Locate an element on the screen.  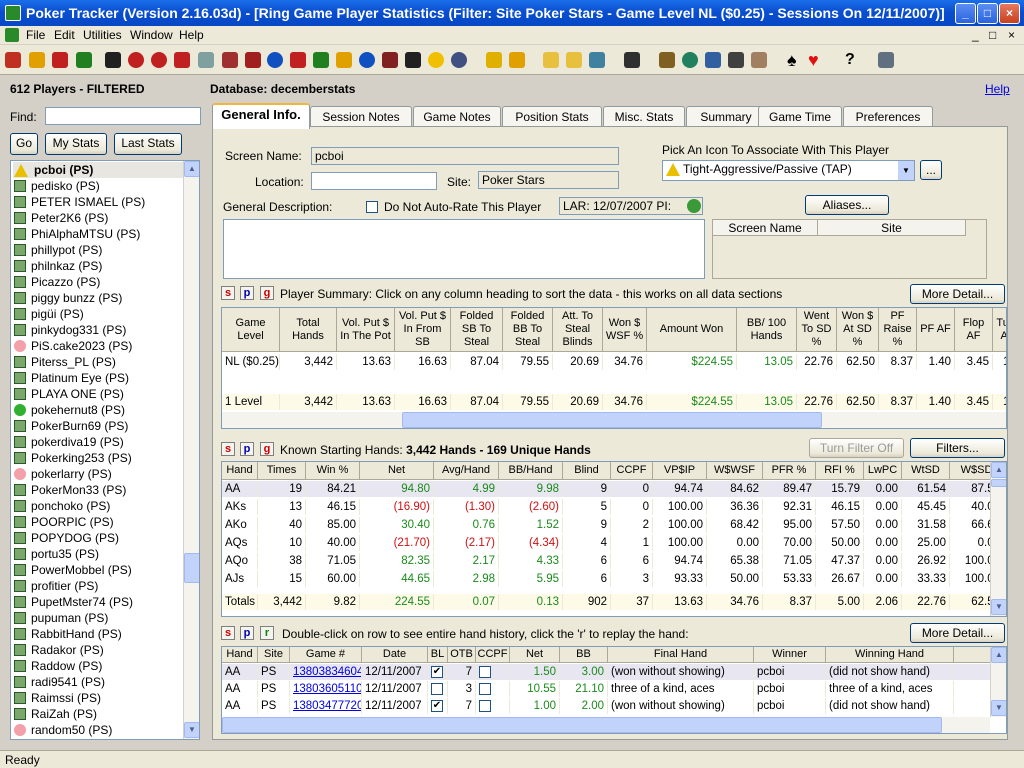
summary-s-button: s is located at coordinates (228, 293).